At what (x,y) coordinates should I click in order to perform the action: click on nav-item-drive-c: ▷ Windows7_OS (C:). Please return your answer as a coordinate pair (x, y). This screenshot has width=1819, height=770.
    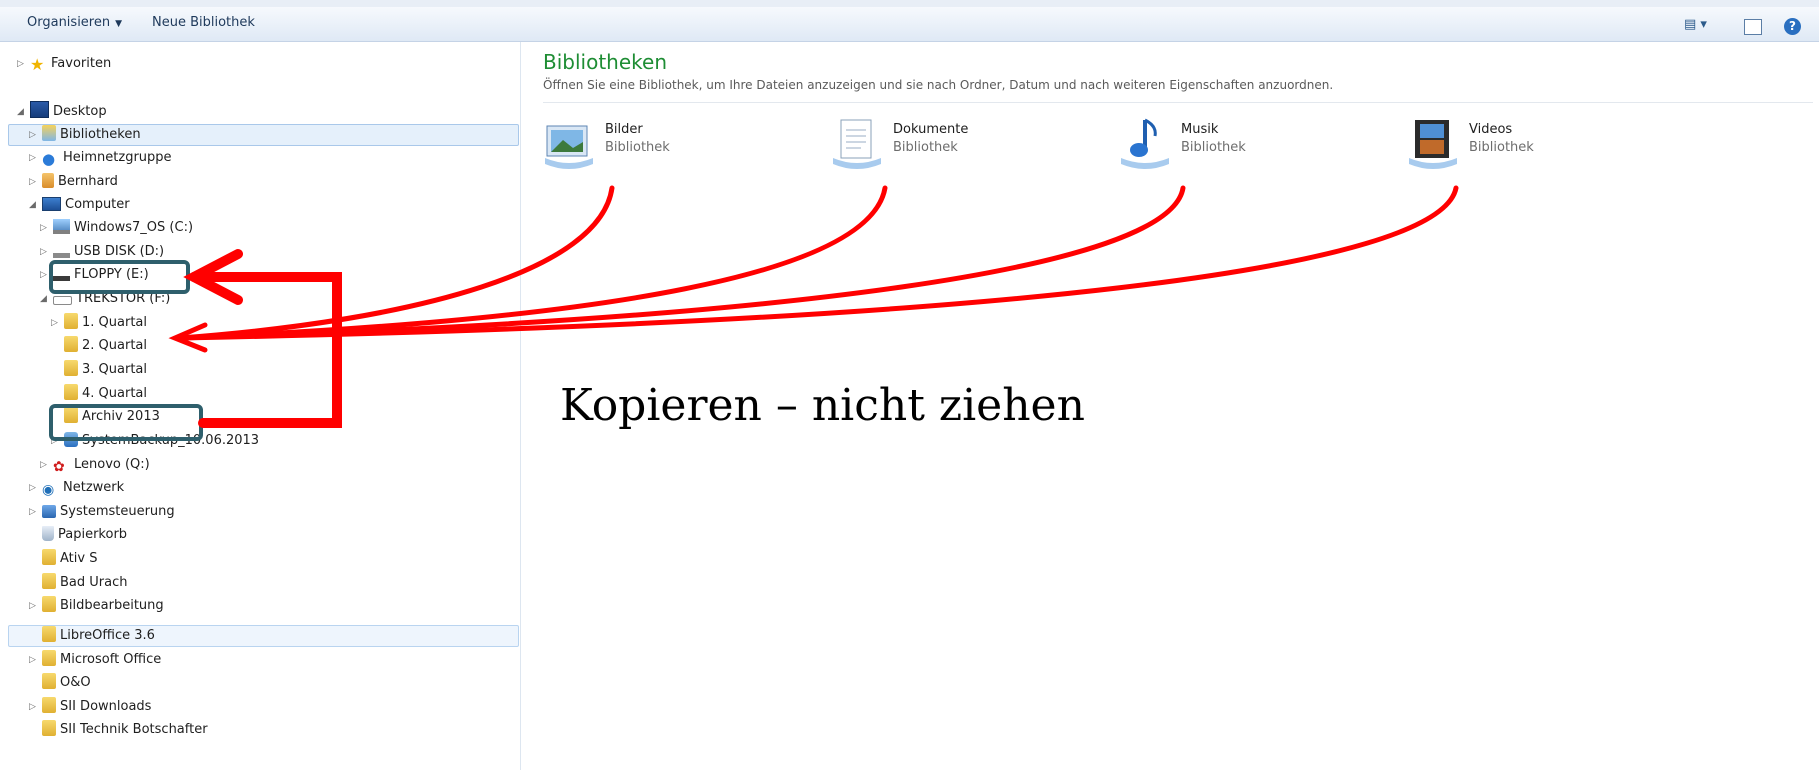
    Looking at the image, I should click on (117, 228).